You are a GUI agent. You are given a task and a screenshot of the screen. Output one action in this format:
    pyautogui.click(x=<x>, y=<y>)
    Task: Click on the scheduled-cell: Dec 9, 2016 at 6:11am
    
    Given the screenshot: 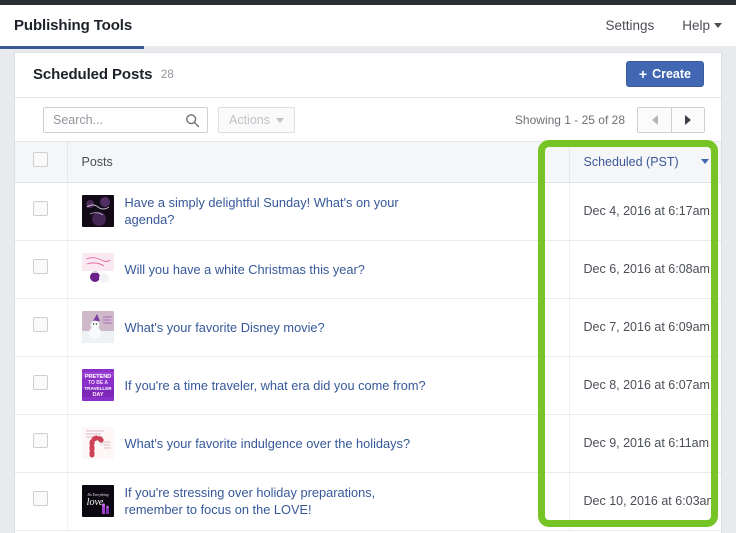 What is the action you would take?
    pyautogui.click(x=644, y=443)
    